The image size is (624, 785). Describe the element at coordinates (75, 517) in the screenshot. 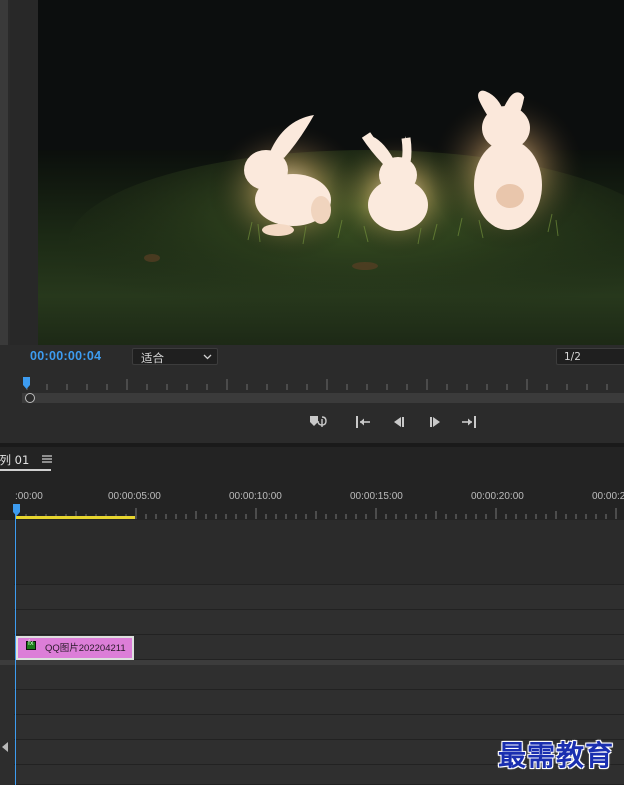

I see `work-area-bar` at that location.